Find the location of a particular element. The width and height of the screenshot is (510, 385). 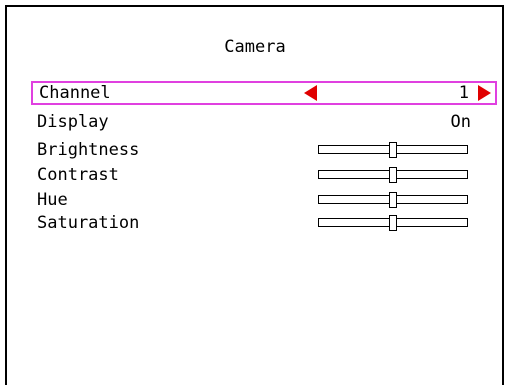

hue-slider is located at coordinates (393, 200).